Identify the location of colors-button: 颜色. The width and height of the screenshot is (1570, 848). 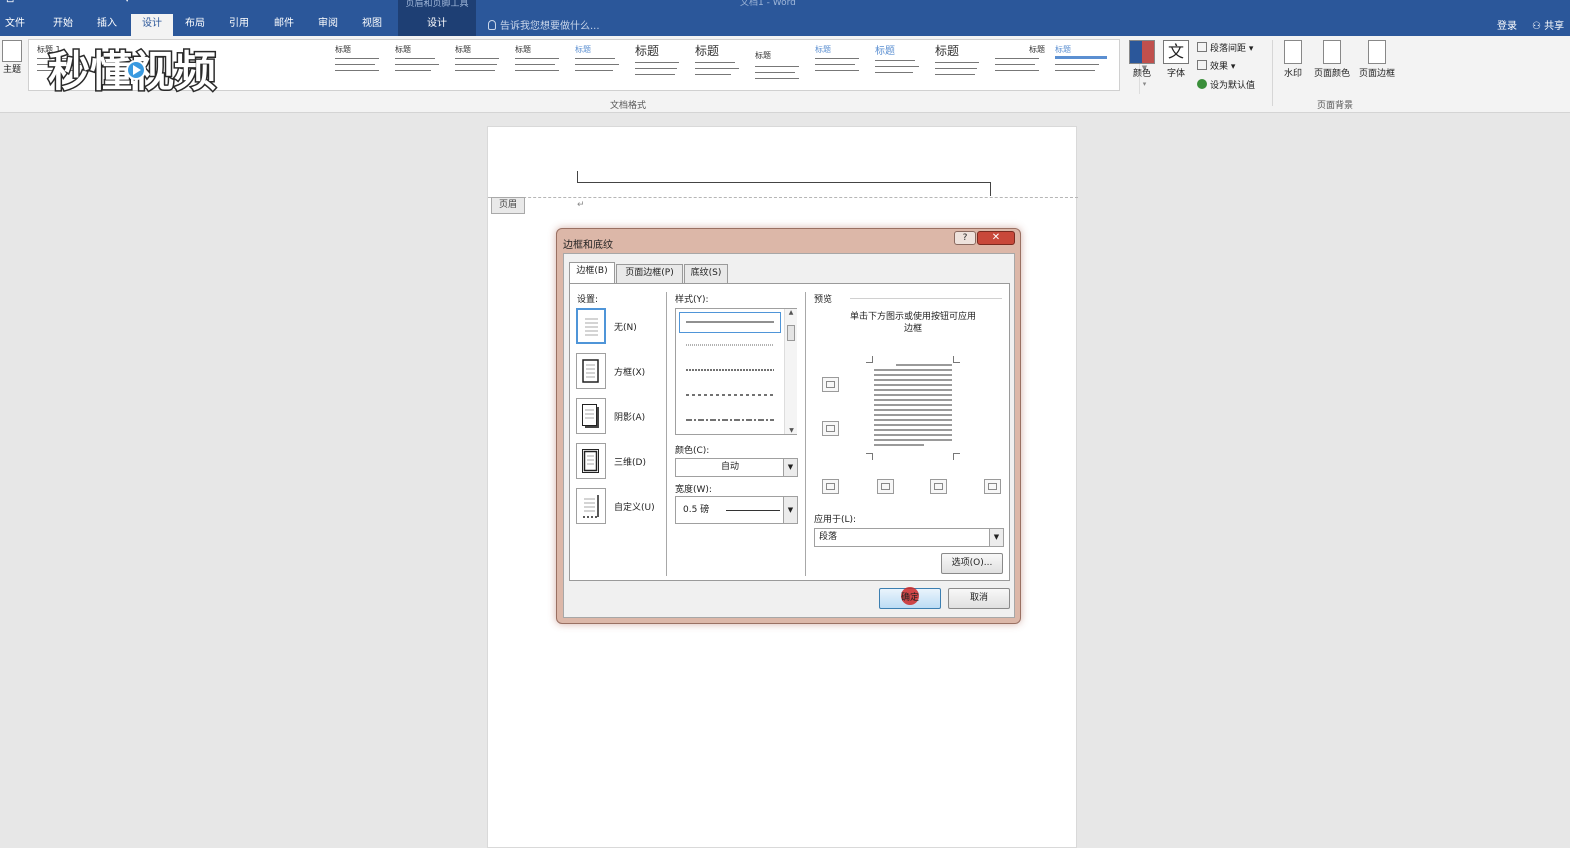
(1142, 59).